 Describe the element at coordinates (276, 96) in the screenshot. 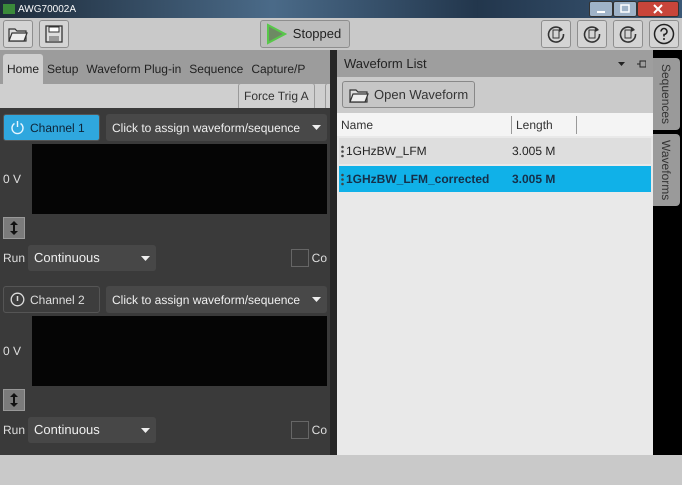

I see `force-trig-button: Force Trig A` at that location.